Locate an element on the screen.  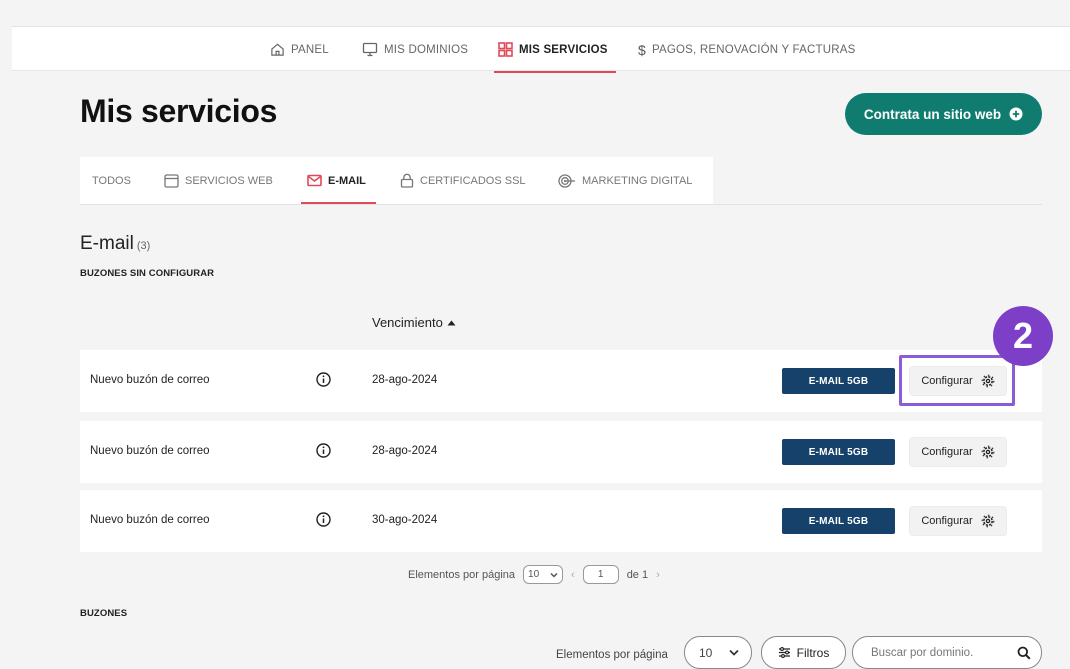
filters-label: Filtros is located at coordinates (813, 652).